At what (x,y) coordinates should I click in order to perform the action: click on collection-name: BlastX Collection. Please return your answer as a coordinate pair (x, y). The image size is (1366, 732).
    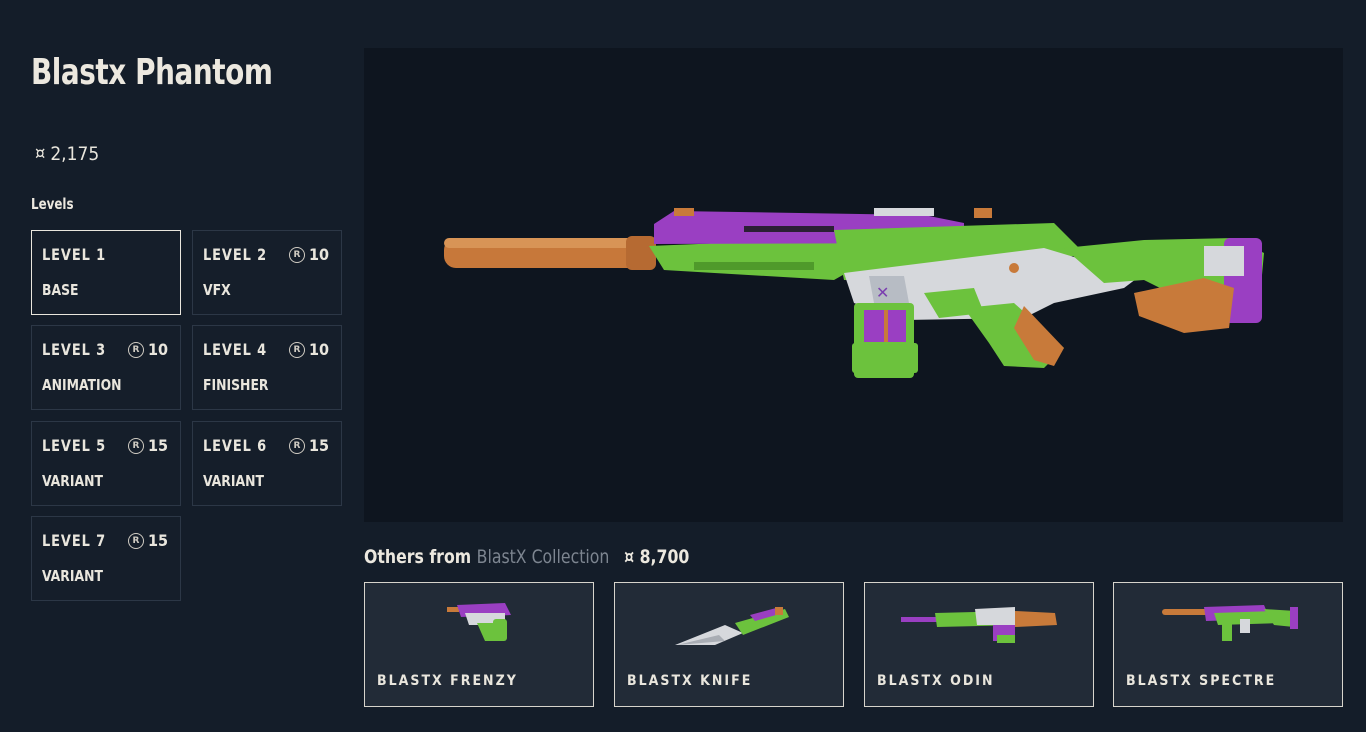
    Looking at the image, I should click on (543, 557).